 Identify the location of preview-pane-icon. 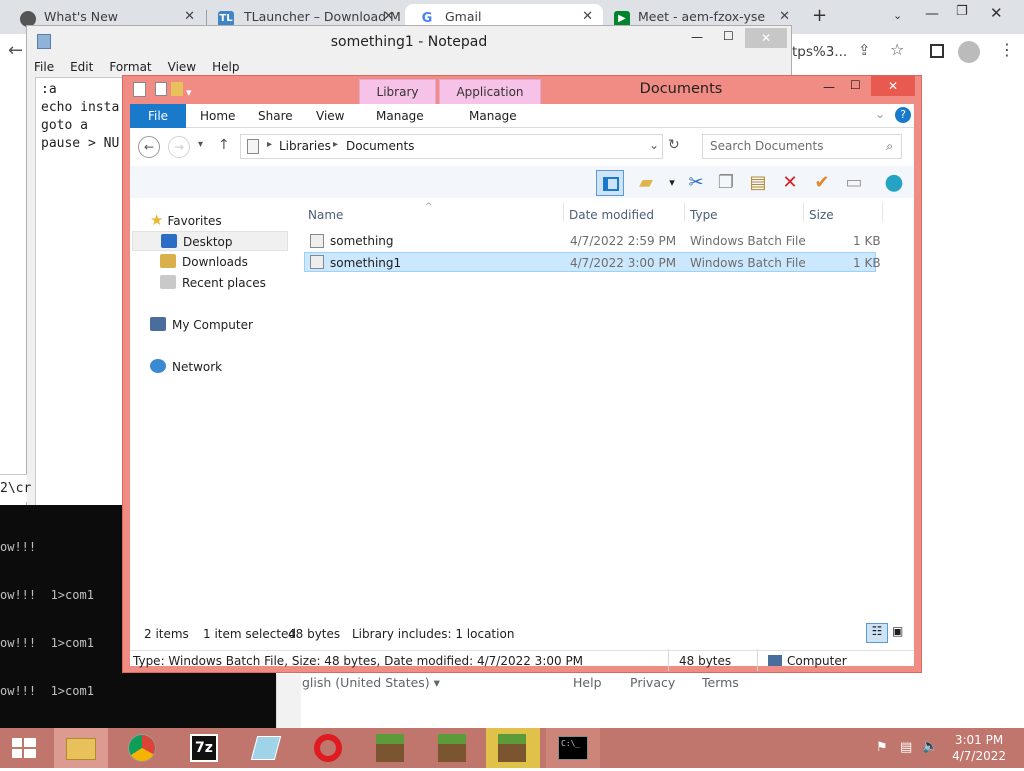
(610, 183).